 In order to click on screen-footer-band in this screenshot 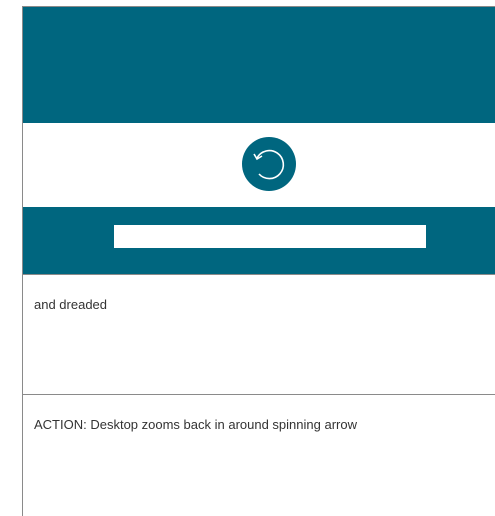, I will do `click(259, 240)`.